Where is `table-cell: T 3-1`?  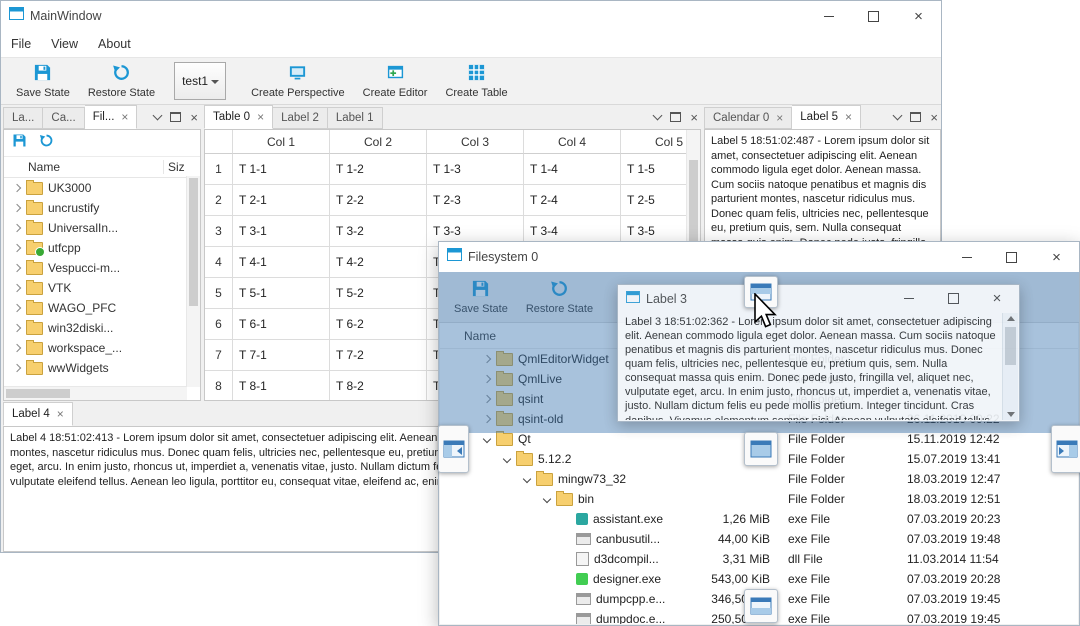 table-cell: T 3-1 is located at coordinates (281, 231).